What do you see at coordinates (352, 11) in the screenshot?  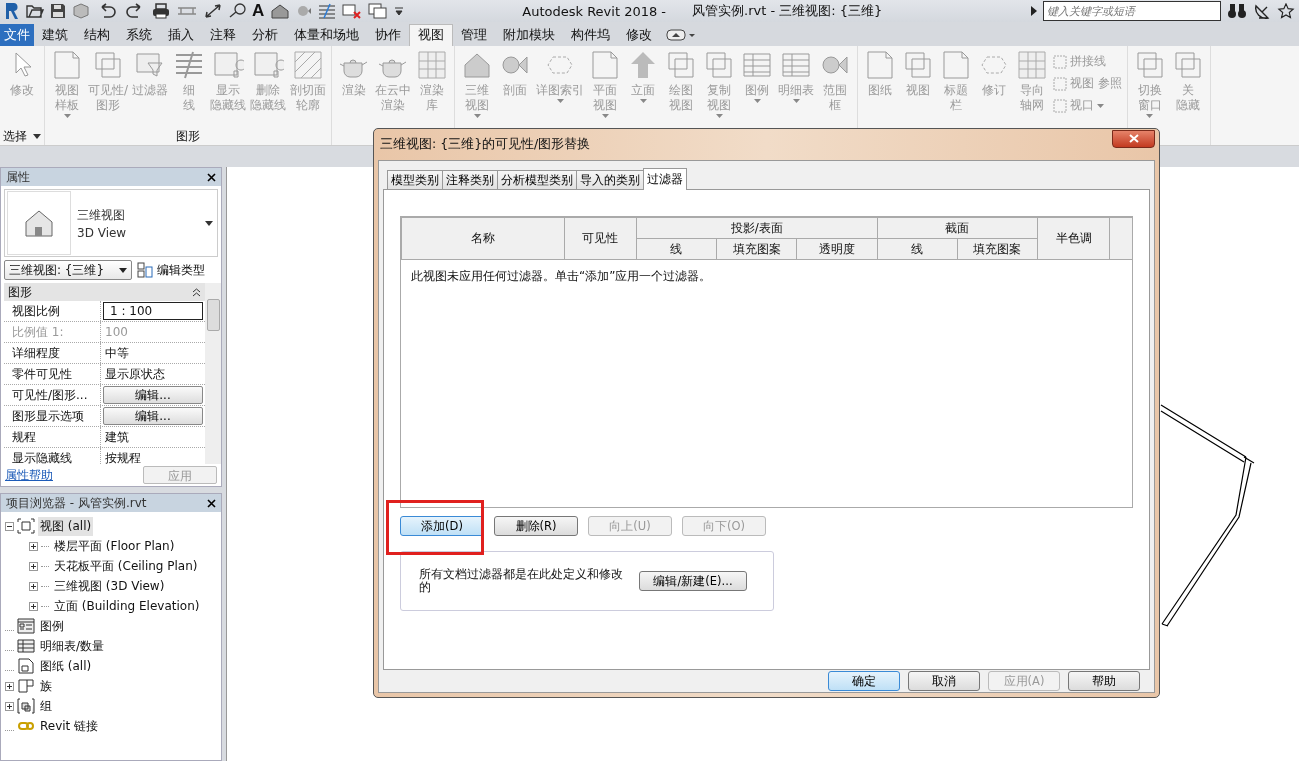 I see `close-windows-icon` at bounding box center [352, 11].